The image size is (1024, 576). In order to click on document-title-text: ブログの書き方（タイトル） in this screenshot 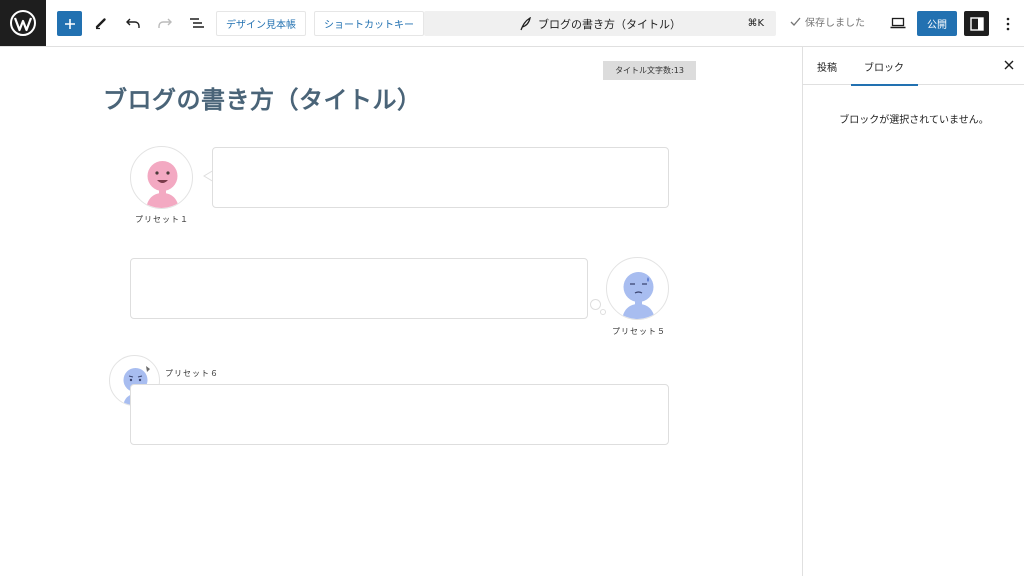, I will do `click(609, 24)`.